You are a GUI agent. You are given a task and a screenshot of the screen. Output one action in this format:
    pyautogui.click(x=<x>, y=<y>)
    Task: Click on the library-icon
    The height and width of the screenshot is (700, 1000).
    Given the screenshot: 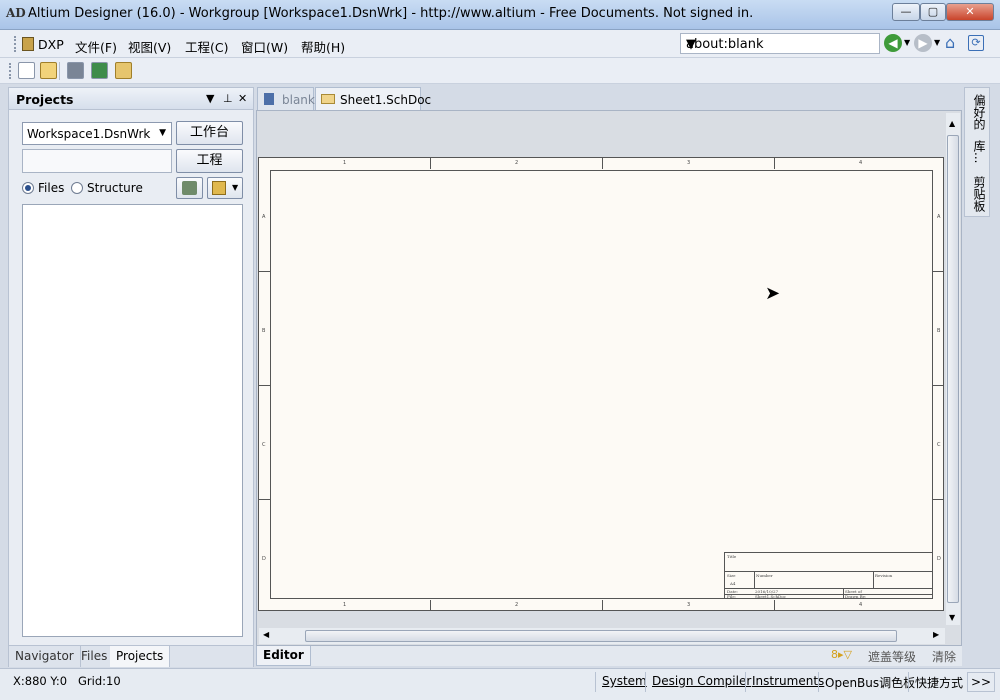 What is the action you would take?
    pyautogui.click(x=123, y=70)
    